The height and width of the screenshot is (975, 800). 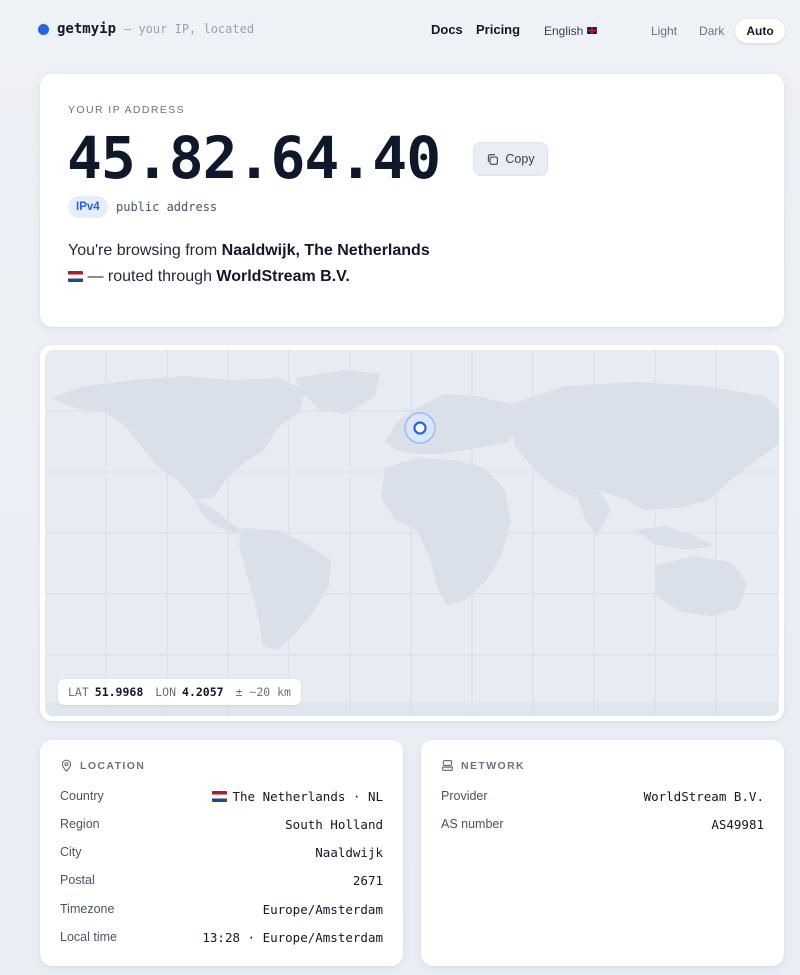 I want to click on language-label: English, so click(x=564, y=30).